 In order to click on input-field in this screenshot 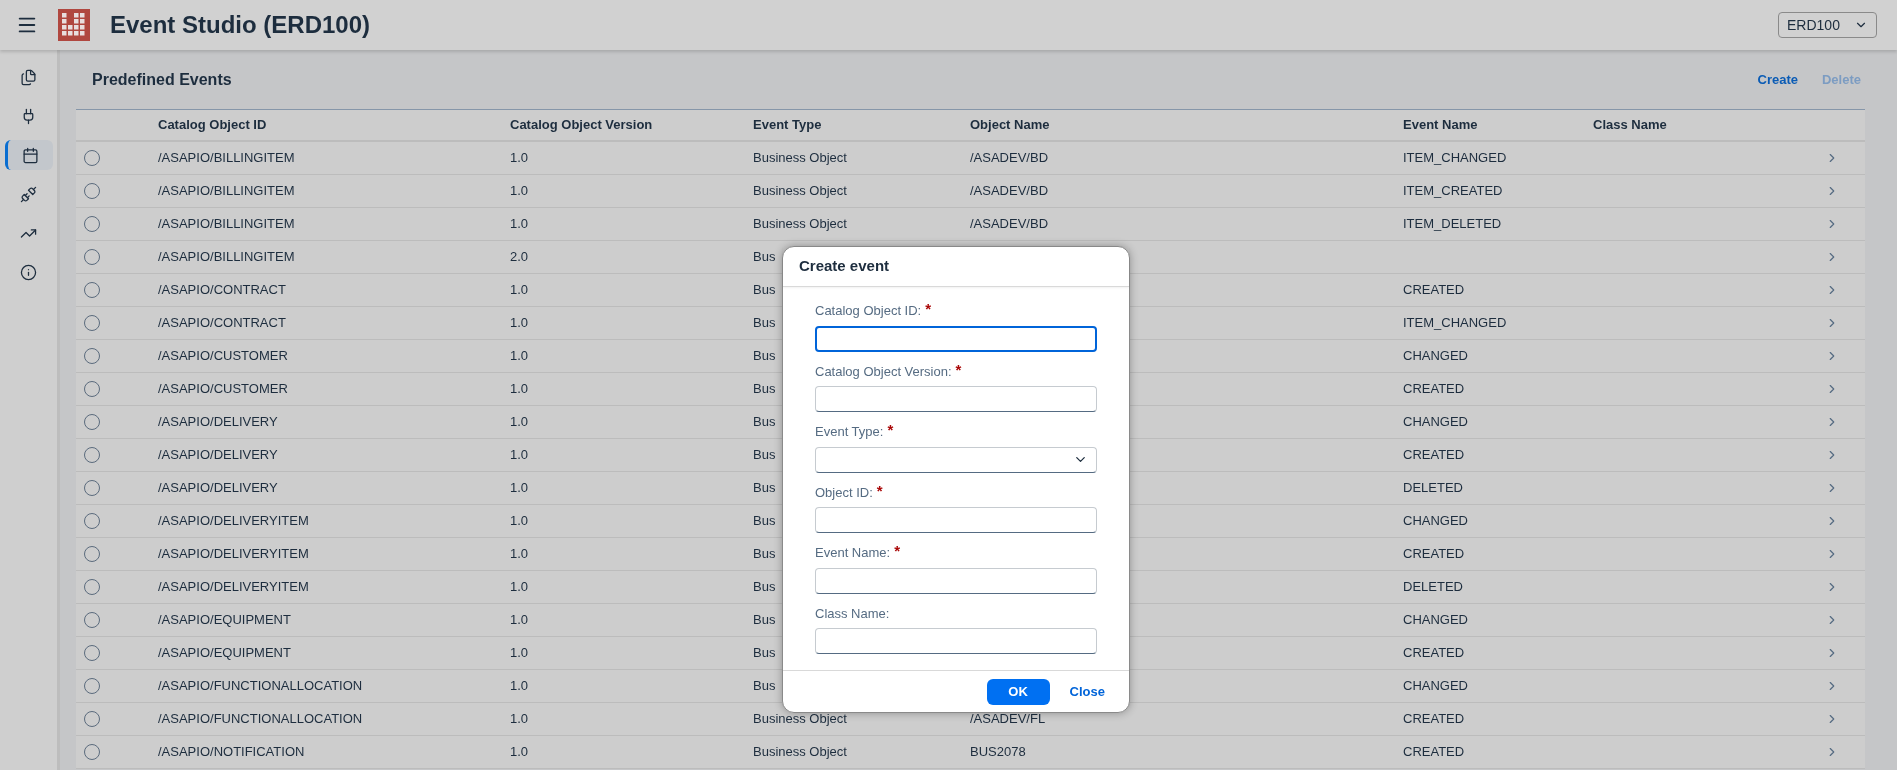, I will do `click(956, 338)`.